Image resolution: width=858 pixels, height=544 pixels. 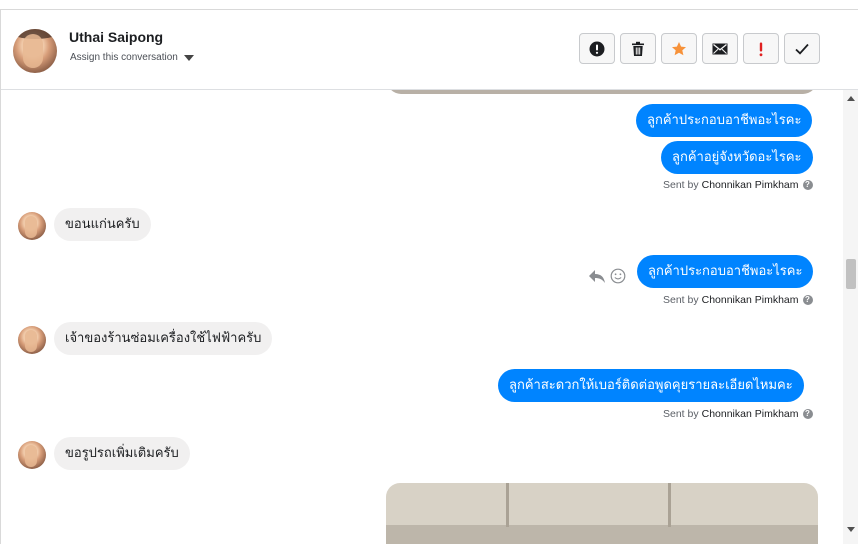 I want to click on report-spam-button, so click(x=597, y=48).